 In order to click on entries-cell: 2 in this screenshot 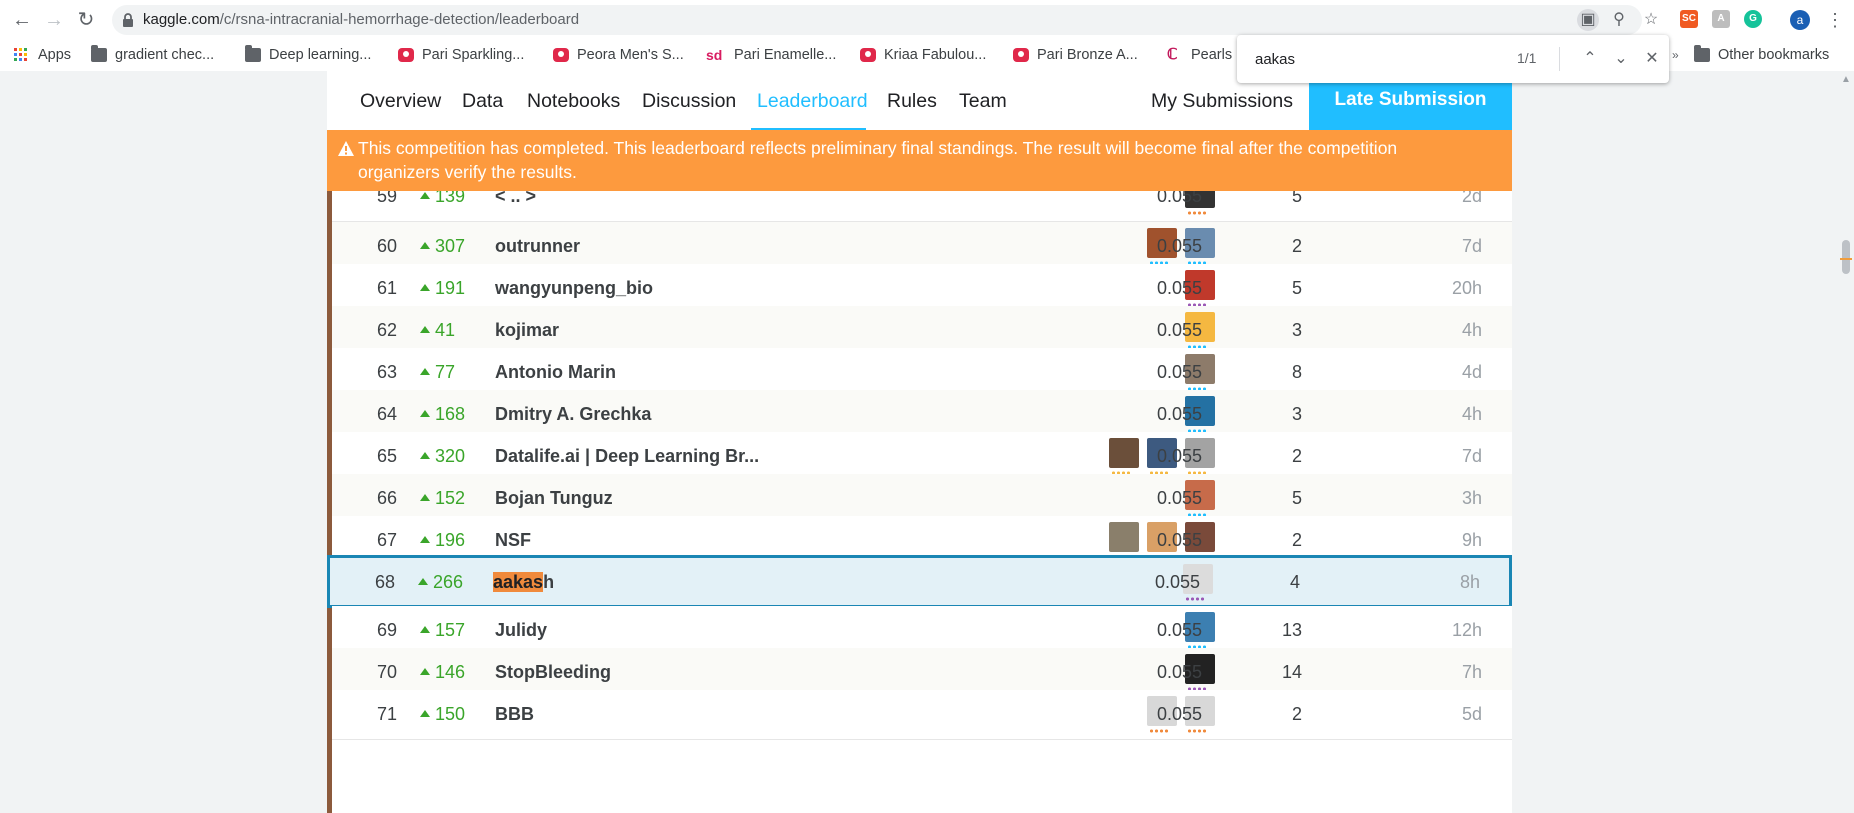, I will do `click(1296, 714)`.